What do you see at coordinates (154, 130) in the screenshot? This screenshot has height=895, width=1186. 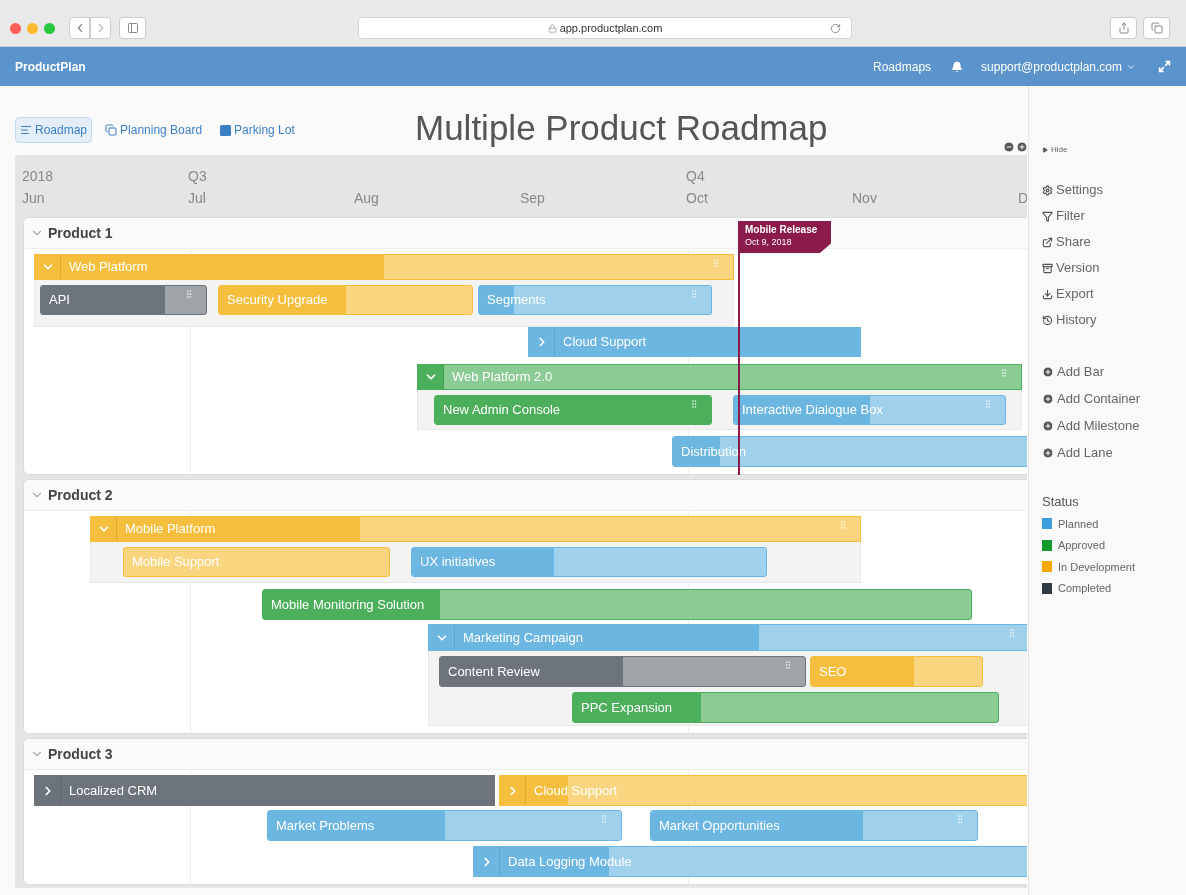 I see `view-tab: Planning Board` at bounding box center [154, 130].